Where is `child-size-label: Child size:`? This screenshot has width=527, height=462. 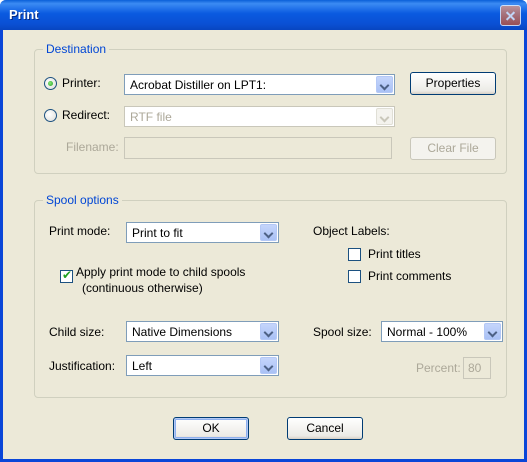
child-size-label: Child size: is located at coordinates (77, 332).